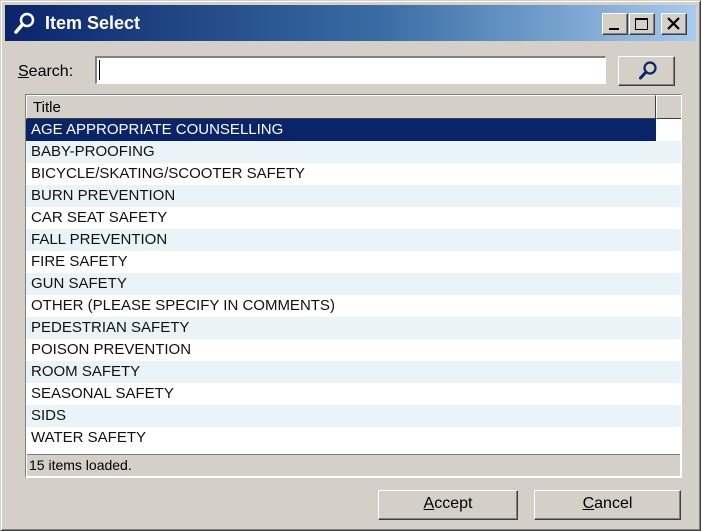 Image resolution: width=701 pixels, height=531 pixels. What do you see at coordinates (341, 130) in the screenshot?
I see `list-item: AGE APPROPRIATE COUNSELLING` at bounding box center [341, 130].